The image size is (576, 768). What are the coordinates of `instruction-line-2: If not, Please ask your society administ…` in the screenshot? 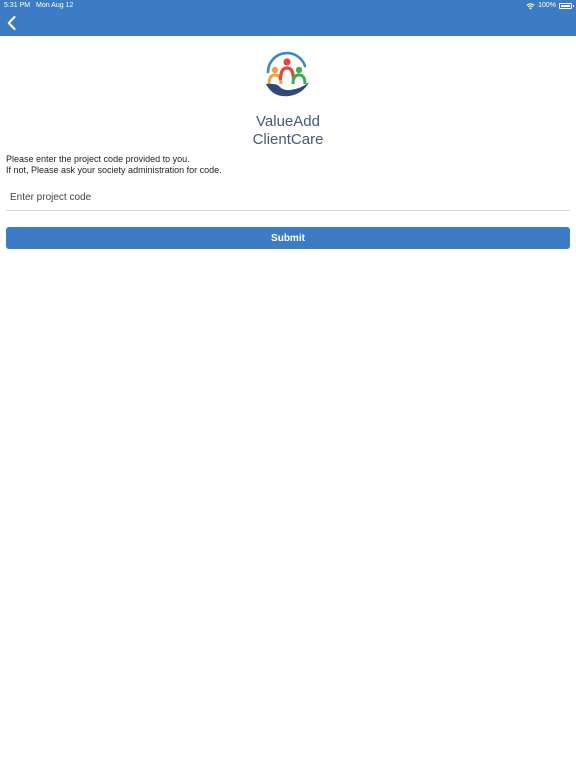 It's located at (114, 170).